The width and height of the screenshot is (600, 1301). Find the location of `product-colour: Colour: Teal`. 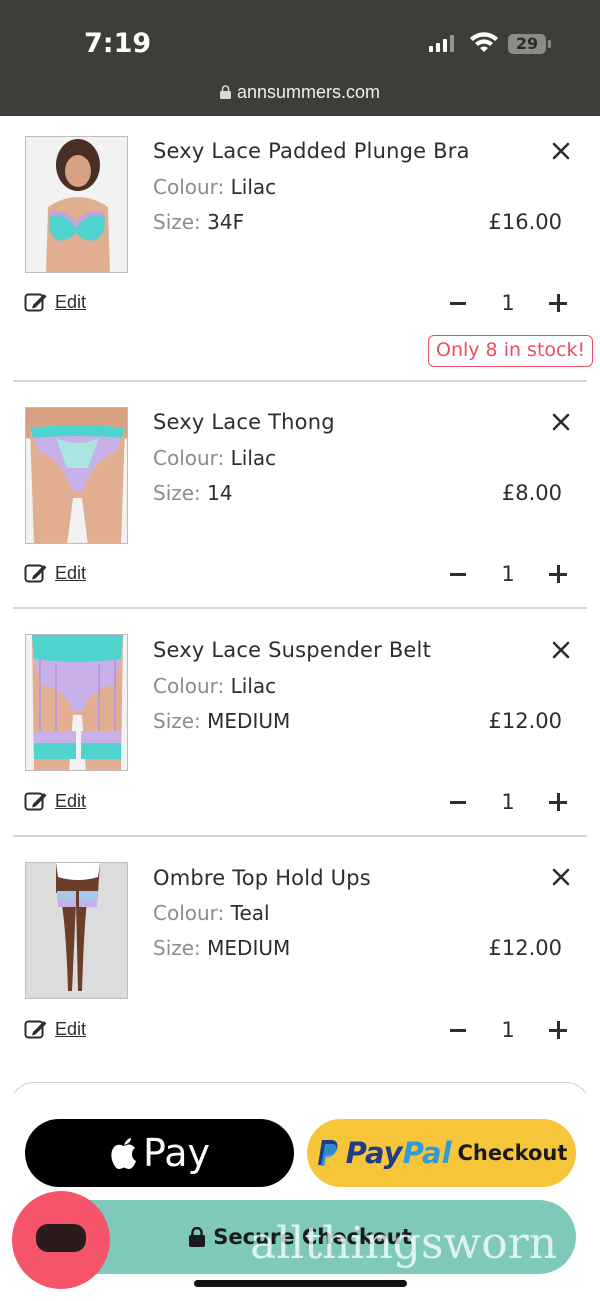

product-colour: Colour: Teal is located at coordinates (211, 913).